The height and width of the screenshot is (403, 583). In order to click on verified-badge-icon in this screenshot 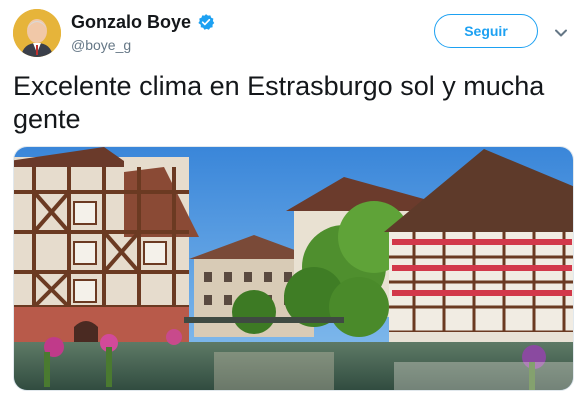, I will do `click(206, 22)`.